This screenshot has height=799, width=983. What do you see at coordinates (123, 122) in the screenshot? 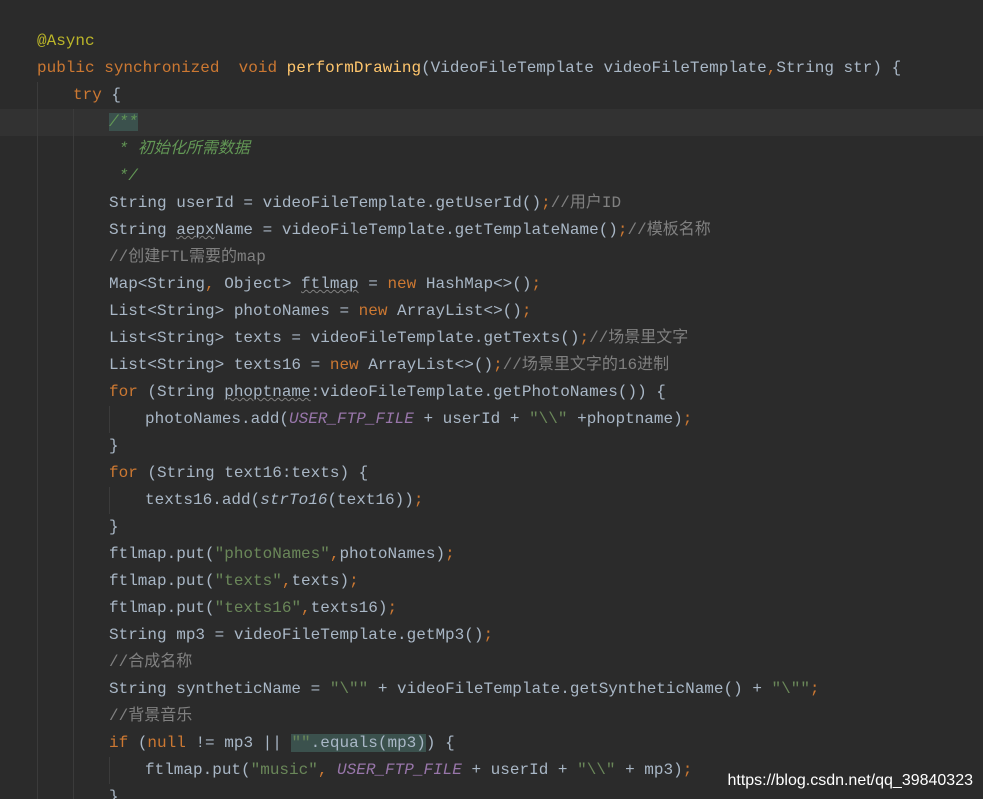
I see `code-text: /**` at bounding box center [123, 122].